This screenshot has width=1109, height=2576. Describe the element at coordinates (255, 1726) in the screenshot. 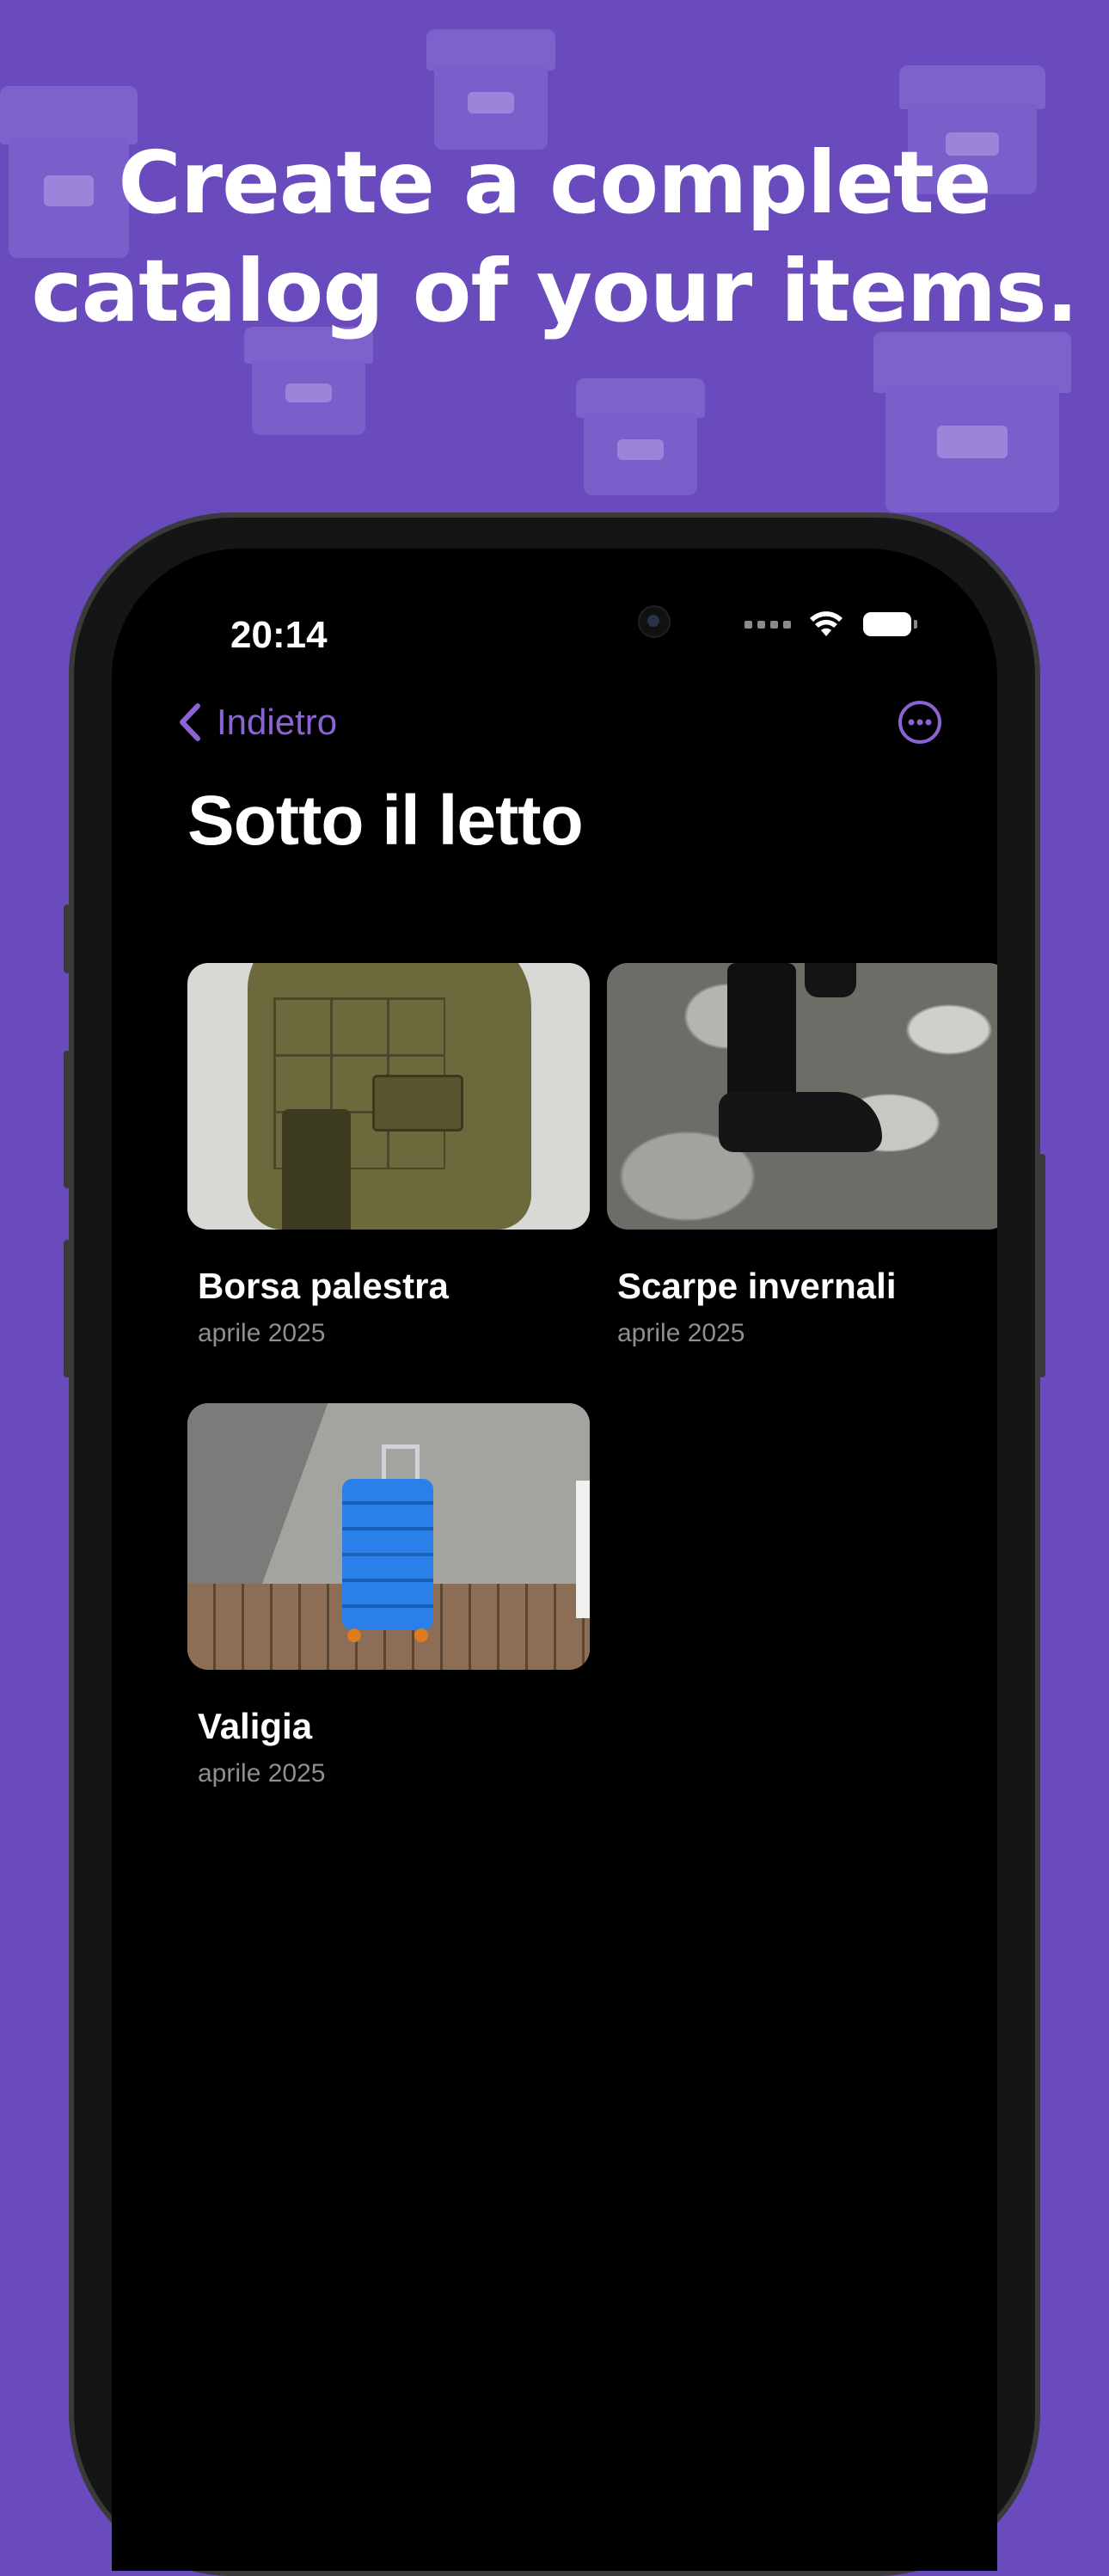

I see `item-name: Valigia` at that location.